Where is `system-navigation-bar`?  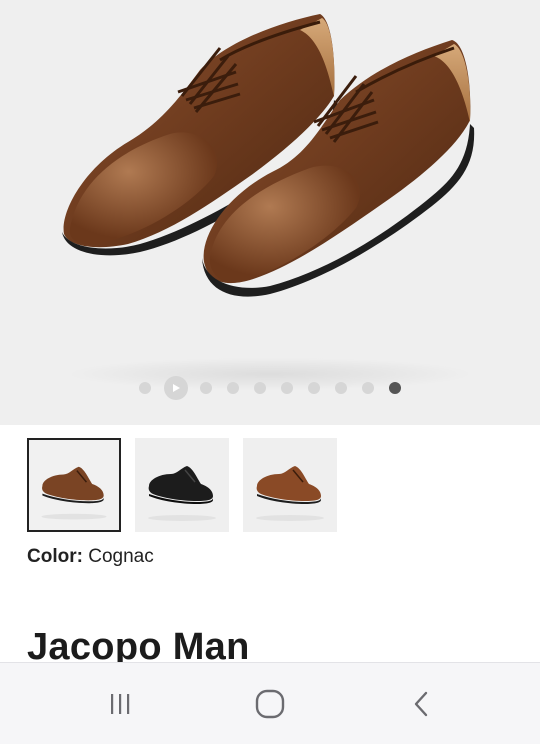 system-navigation-bar is located at coordinates (270, 703).